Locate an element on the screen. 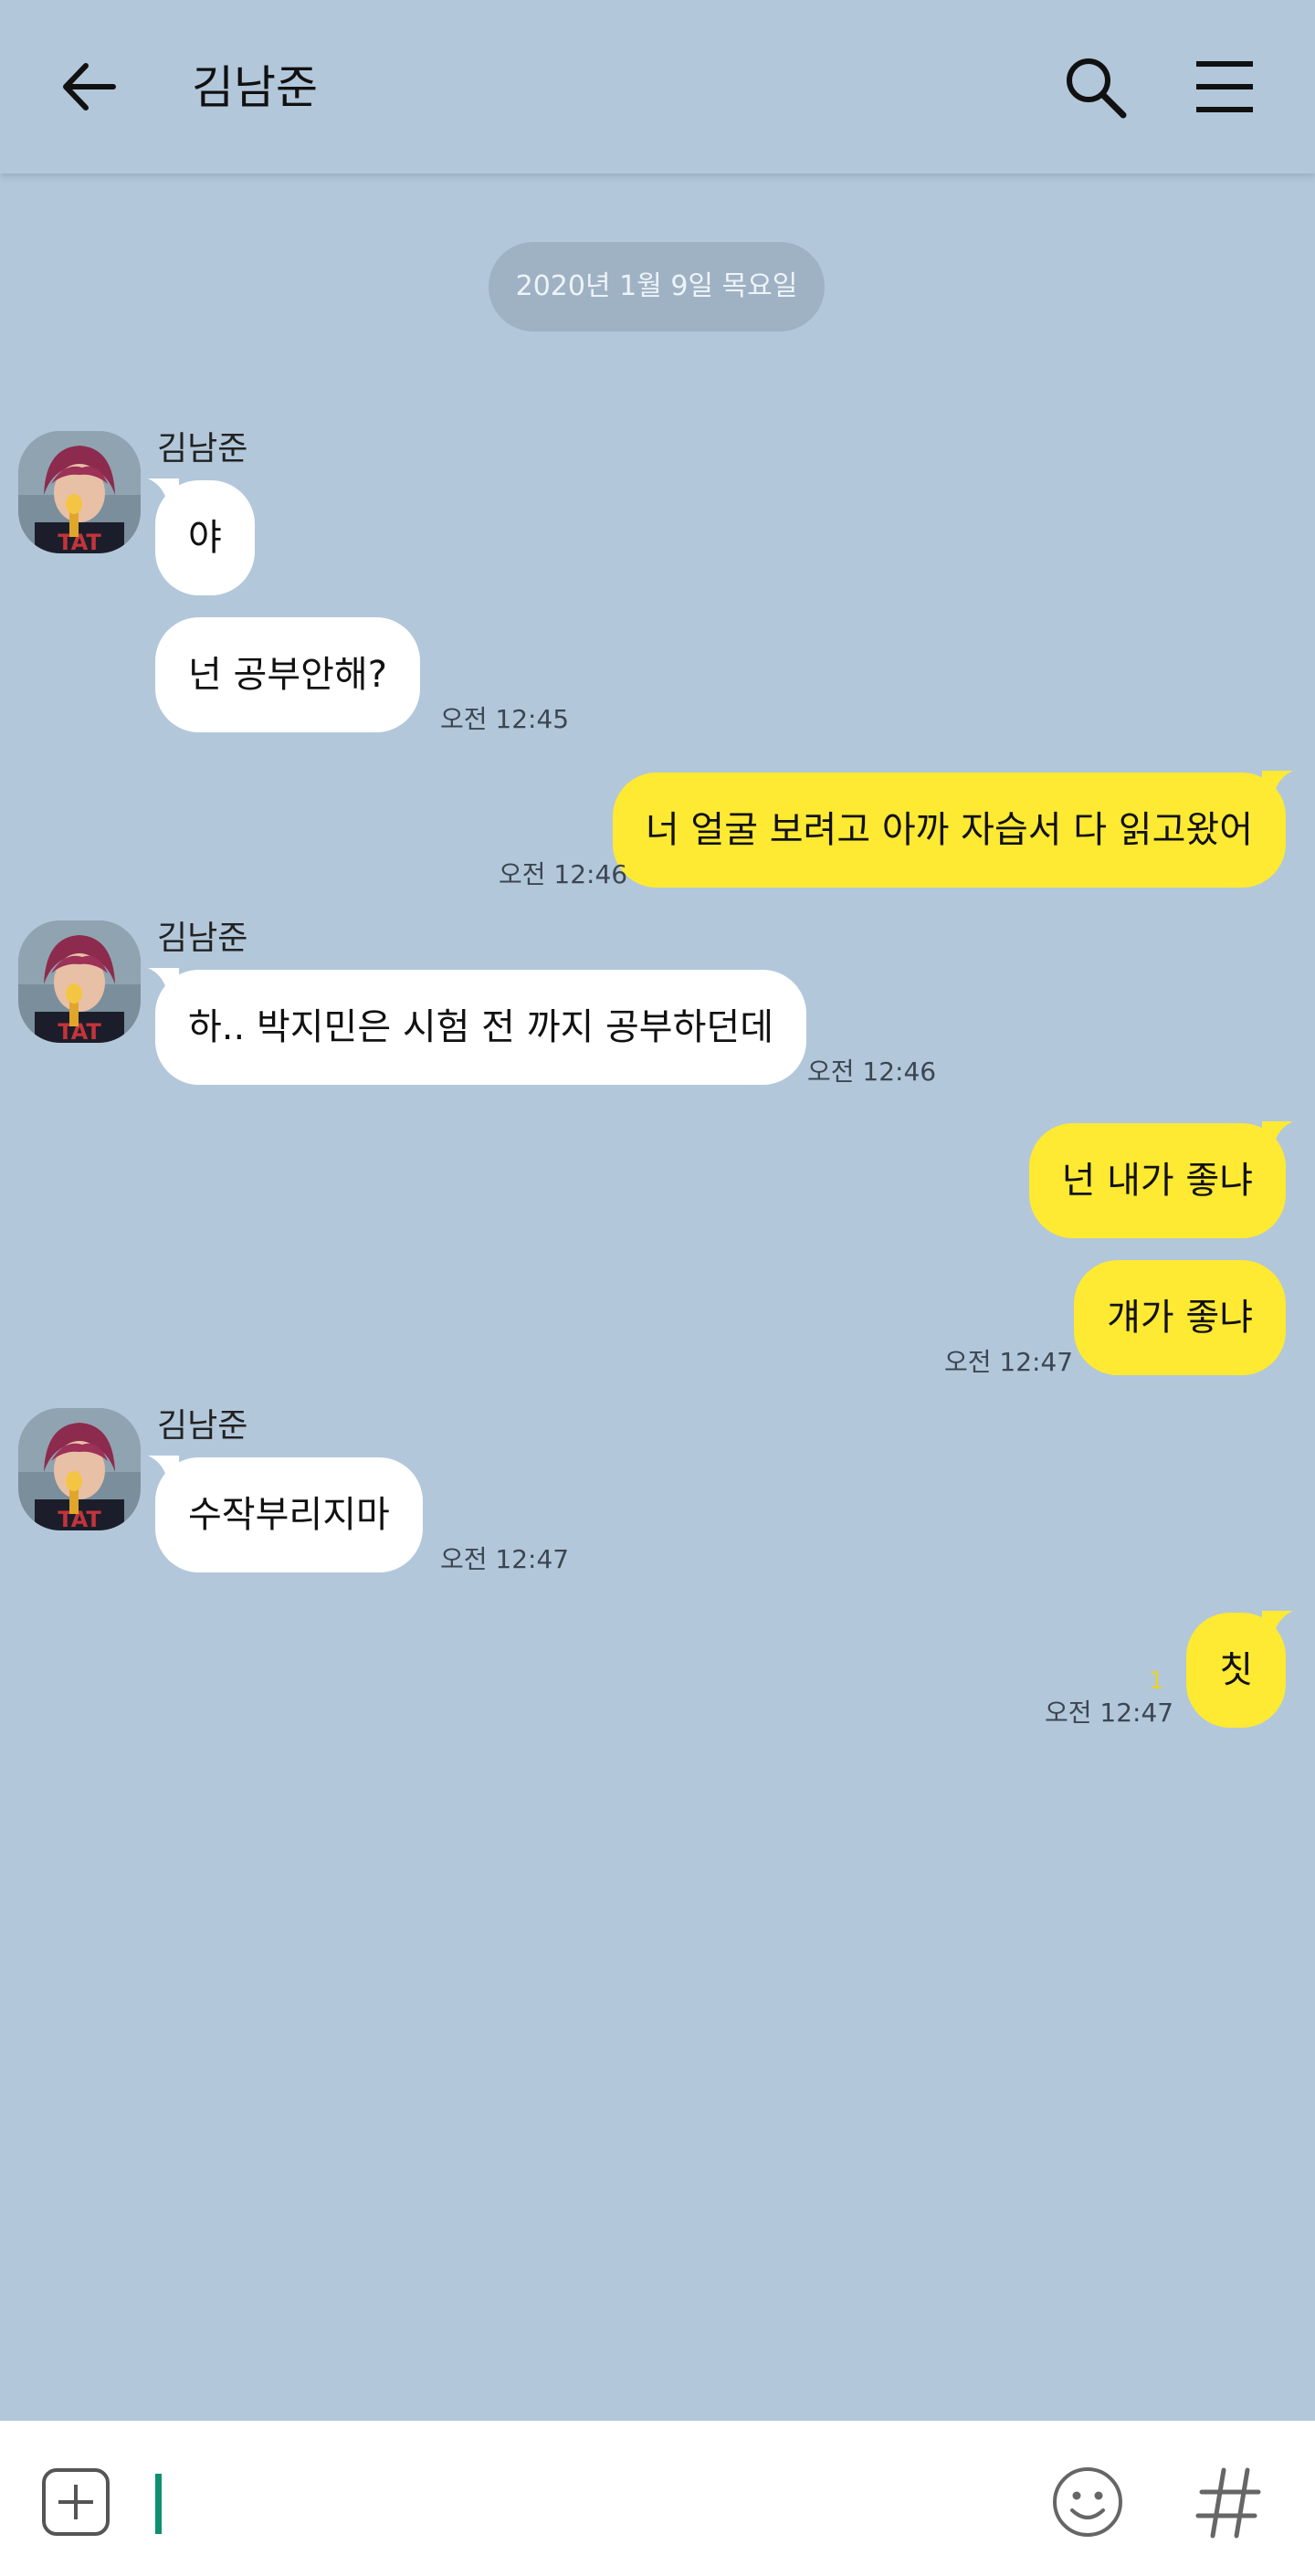  message-time: 오전 12:45 is located at coordinates (505, 719).